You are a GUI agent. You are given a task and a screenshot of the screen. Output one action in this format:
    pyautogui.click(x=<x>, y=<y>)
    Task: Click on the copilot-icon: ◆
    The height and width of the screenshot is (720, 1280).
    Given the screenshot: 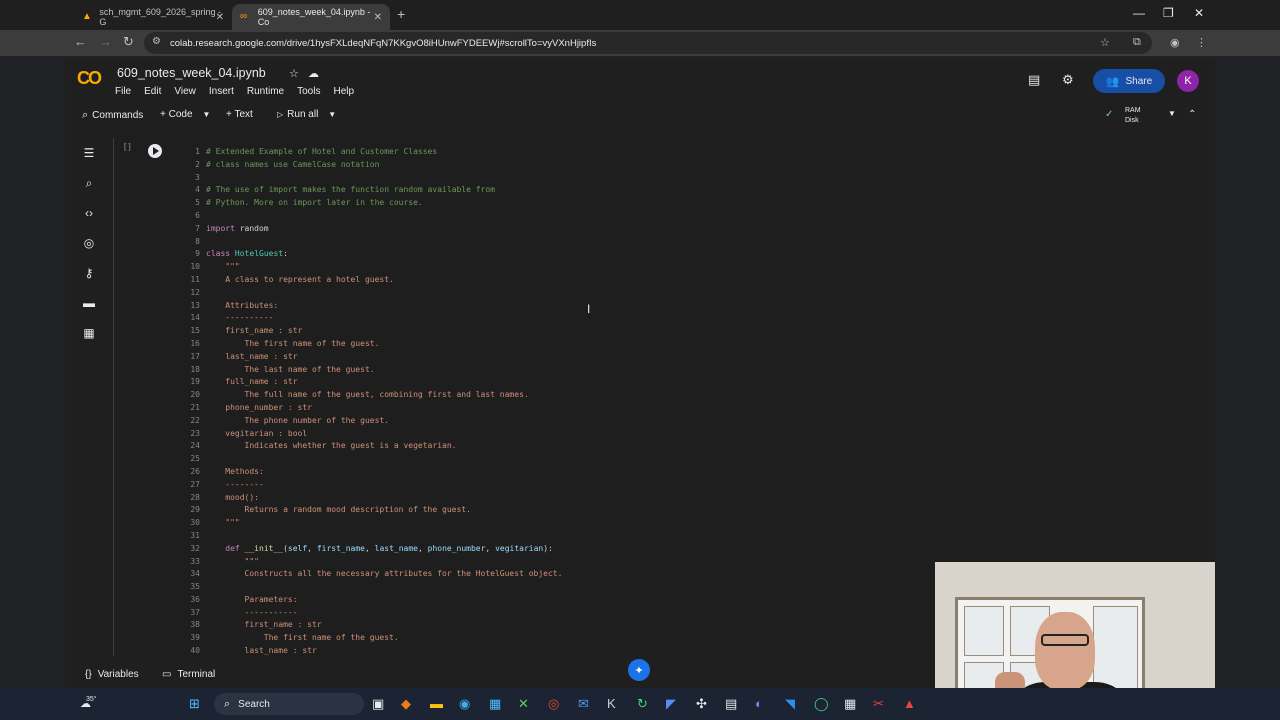 What is the action you would take?
    pyautogui.click(x=406, y=704)
    